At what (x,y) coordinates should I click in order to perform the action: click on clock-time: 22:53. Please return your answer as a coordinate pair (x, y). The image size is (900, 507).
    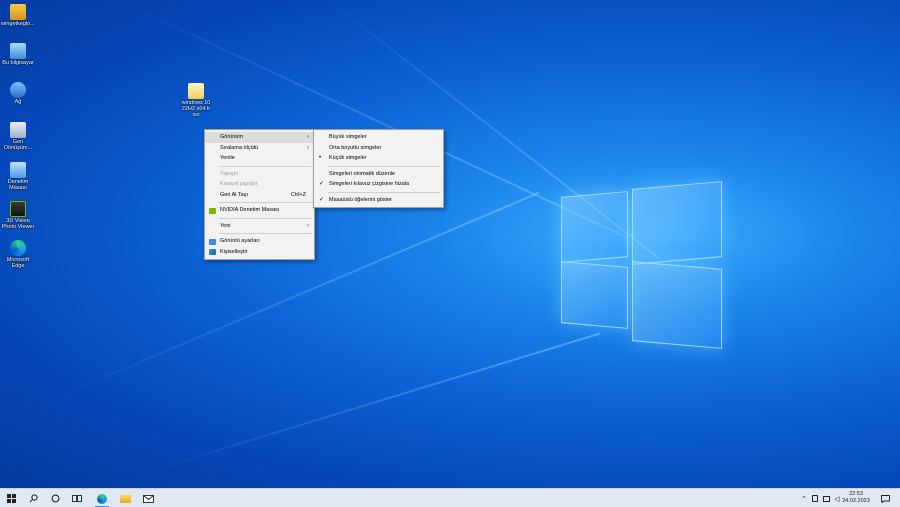
    Looking at the image, I should click on (856, 494).